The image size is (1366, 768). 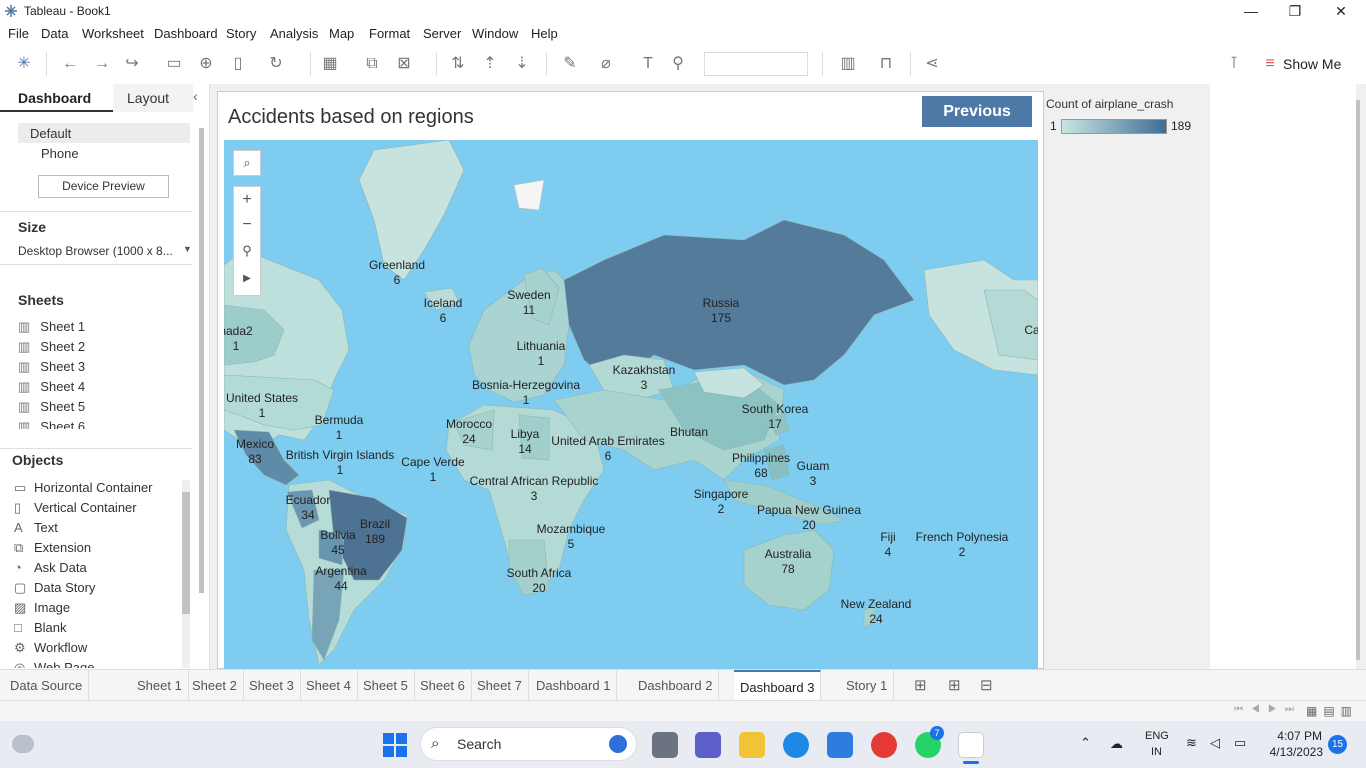 I want to click on tab-sheet-3: Sheet 3, so click(x=272, y=685).